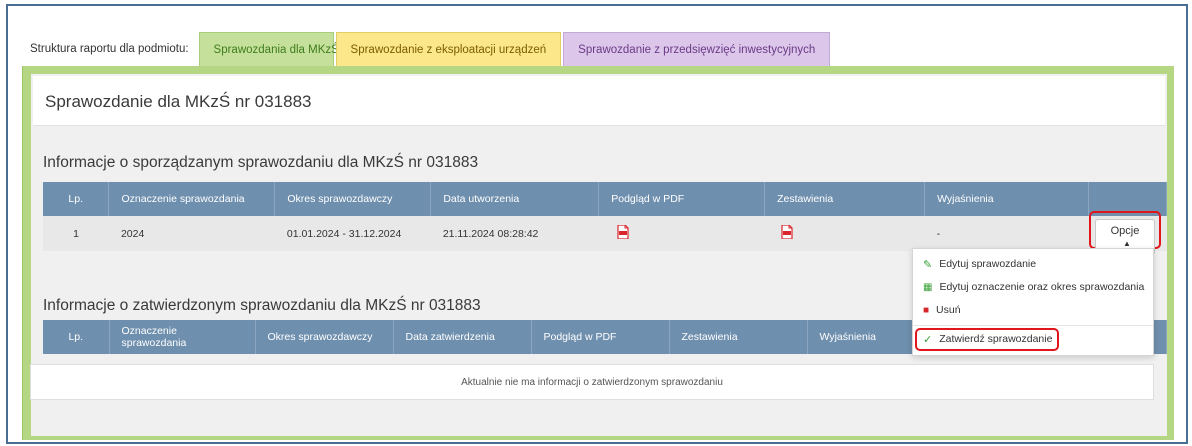 The height and width of the screenshot is (446, 1192). I want to click on menu-item-label: Edytuj sprawozdanie, so click(988, 264).